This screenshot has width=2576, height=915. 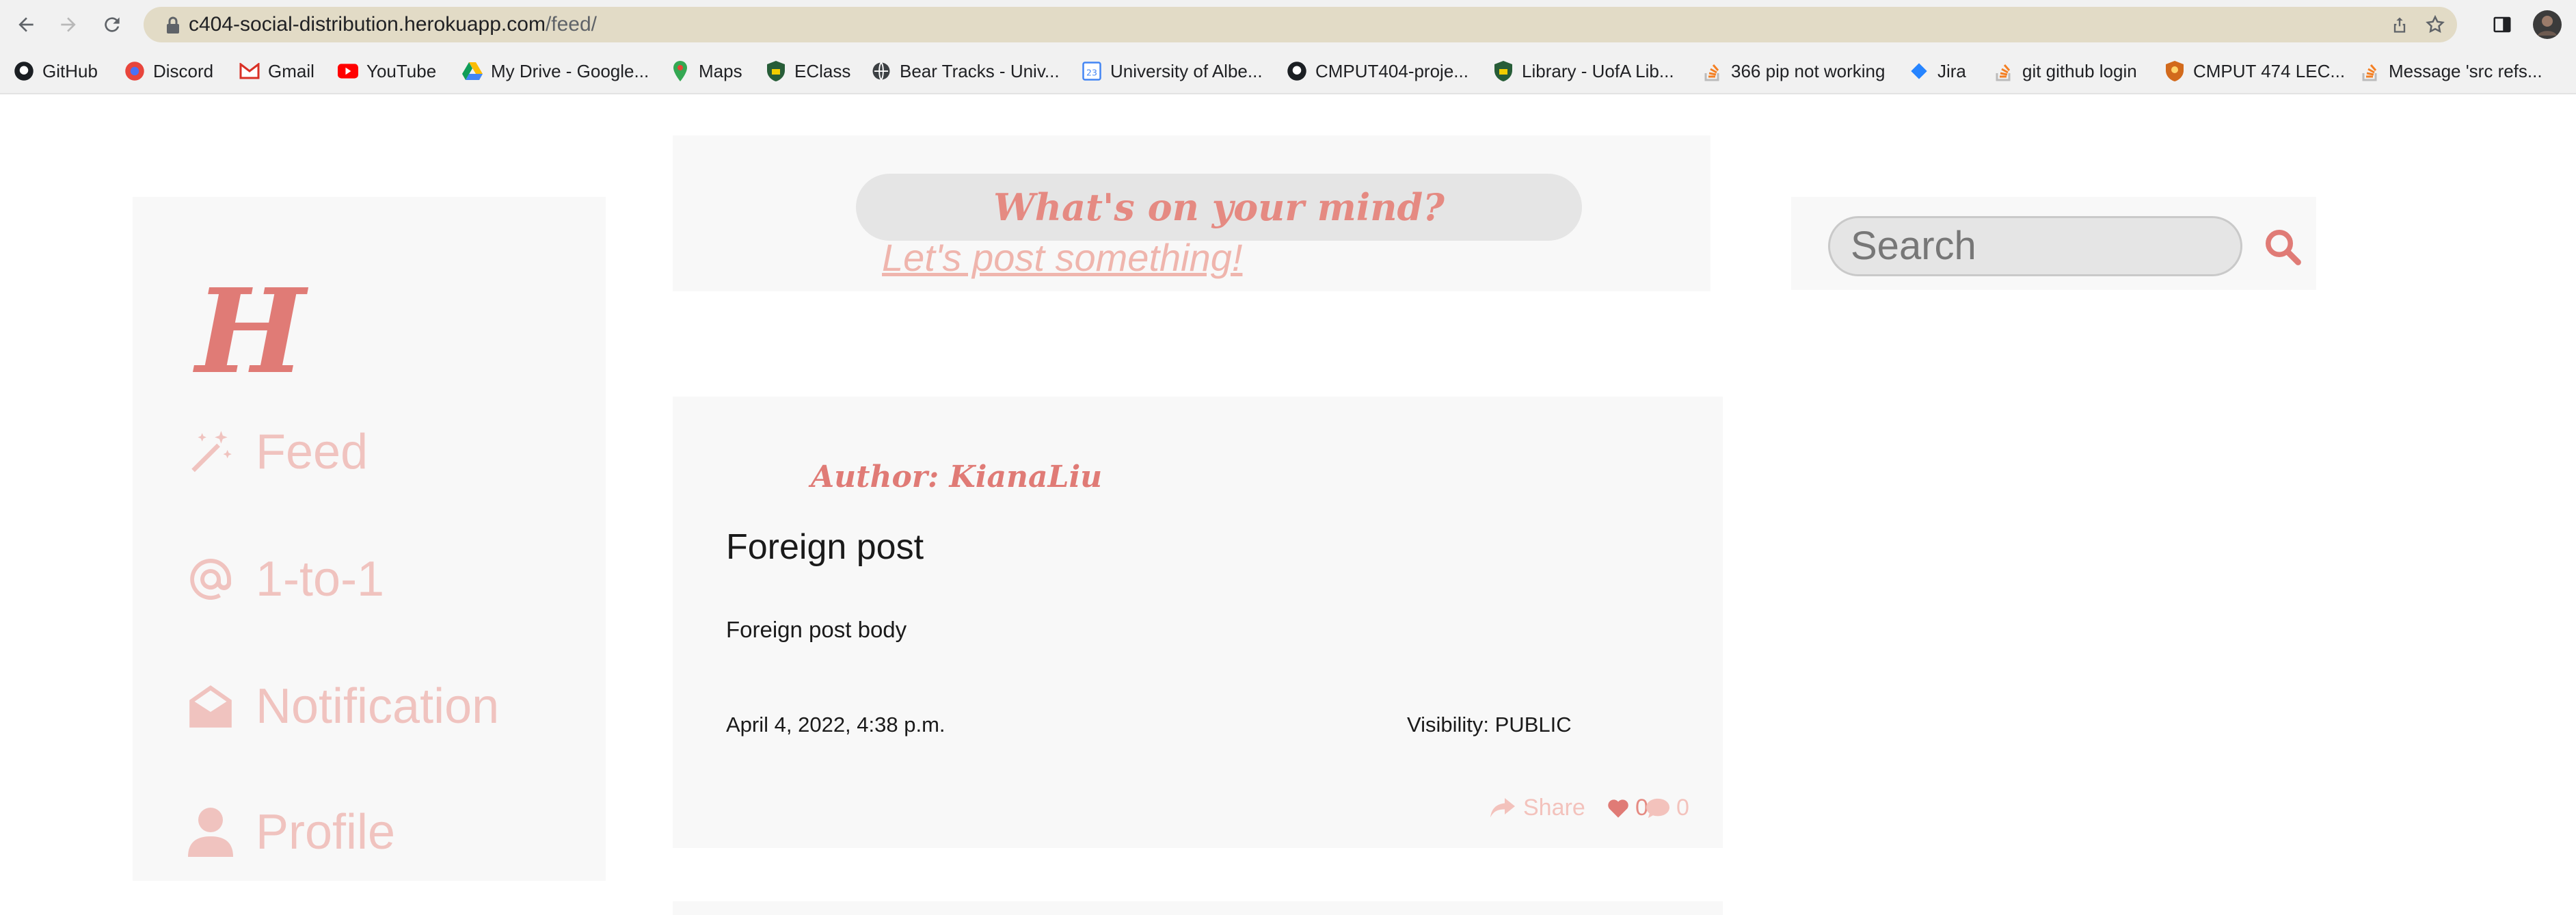 I want to click on create-post-link: Let's post something!, so click(x=1062, y=257).